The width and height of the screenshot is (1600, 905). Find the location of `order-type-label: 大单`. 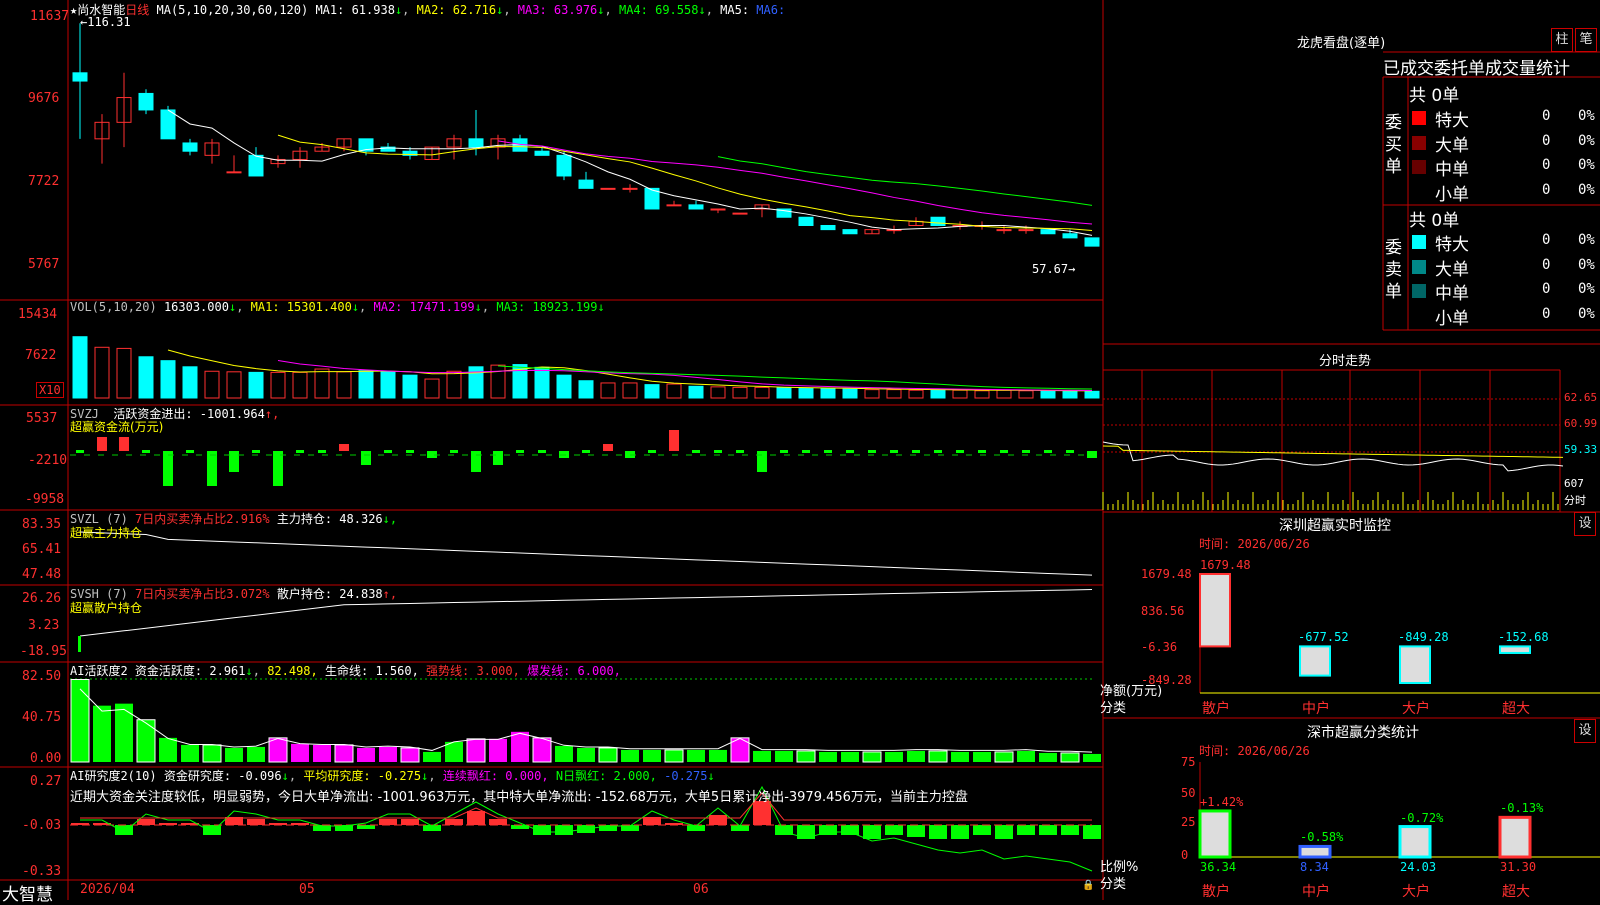

order-type-label: 大单 is located at coordinates (1452, 145).